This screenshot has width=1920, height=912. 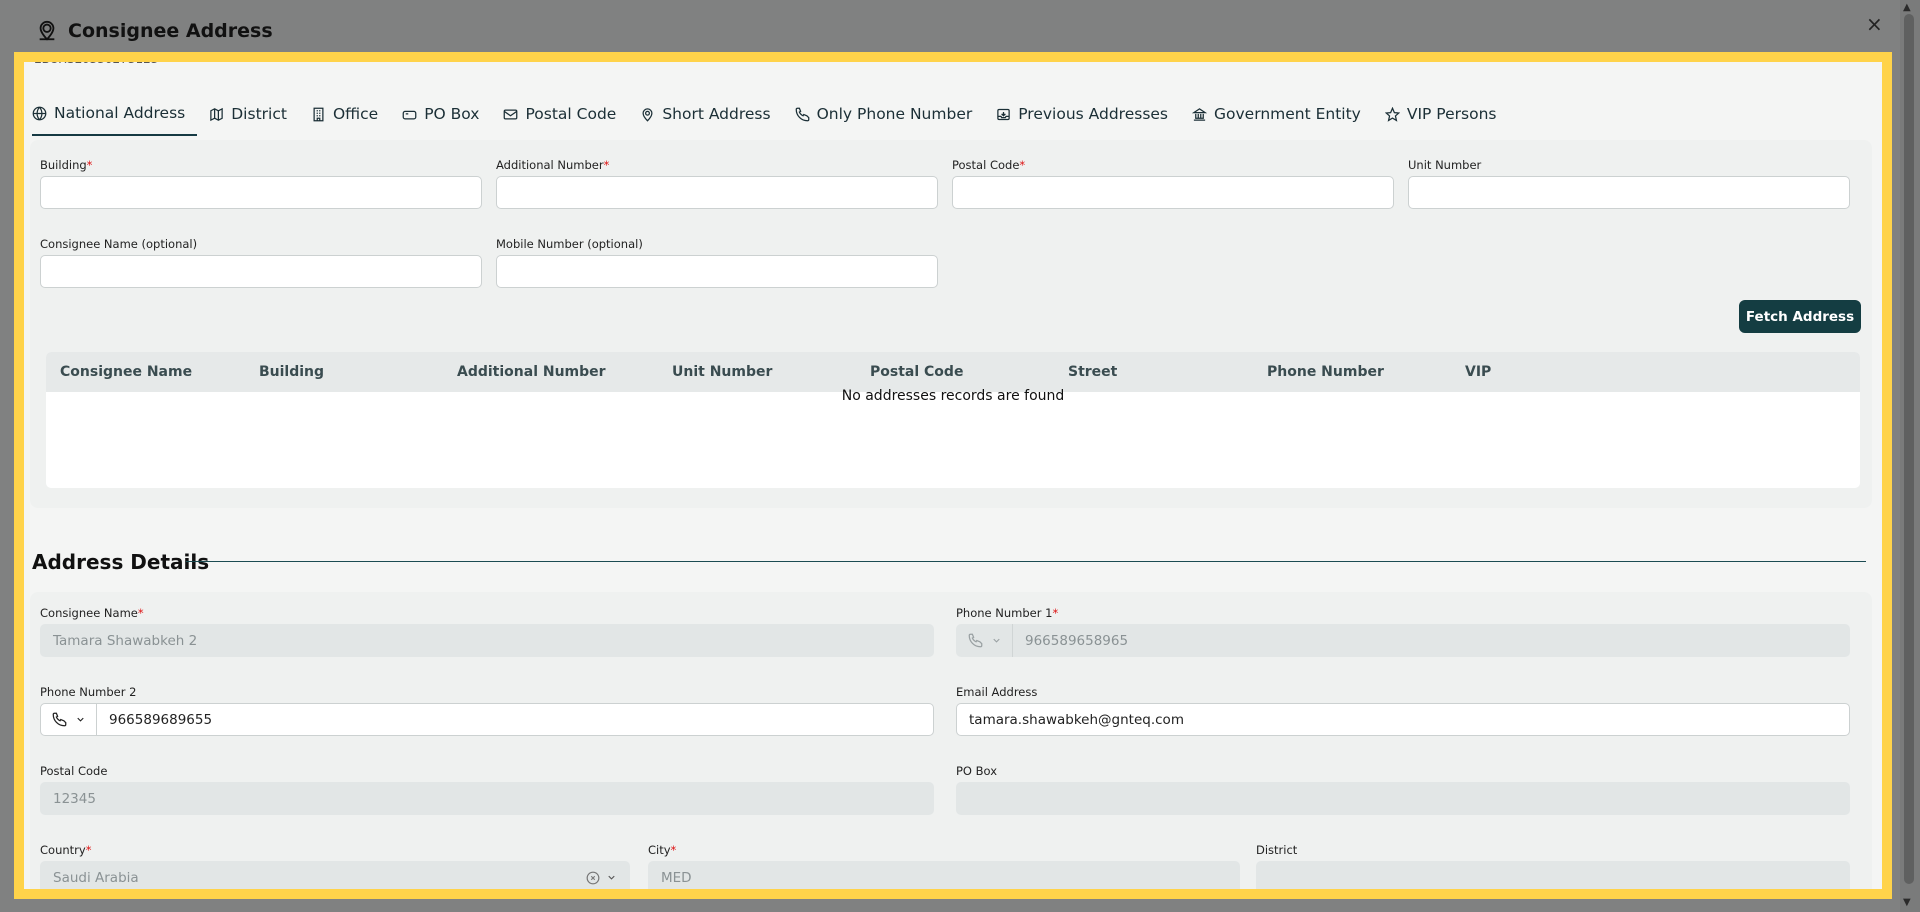 I want to click on consignee-name-input: Tamara Shawabkeh 2, so click(x=487, y=640).